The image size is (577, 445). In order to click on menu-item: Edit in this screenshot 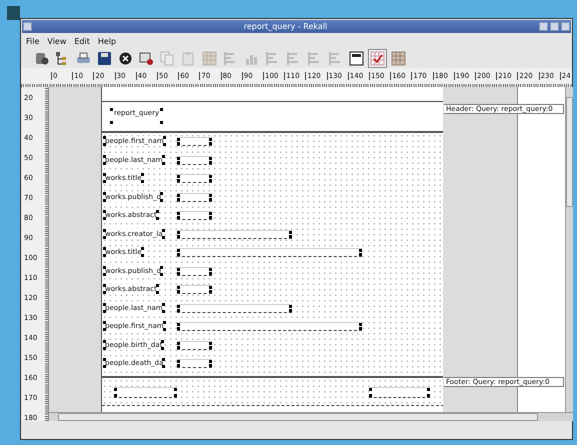, I will do `click(82, 41)`.